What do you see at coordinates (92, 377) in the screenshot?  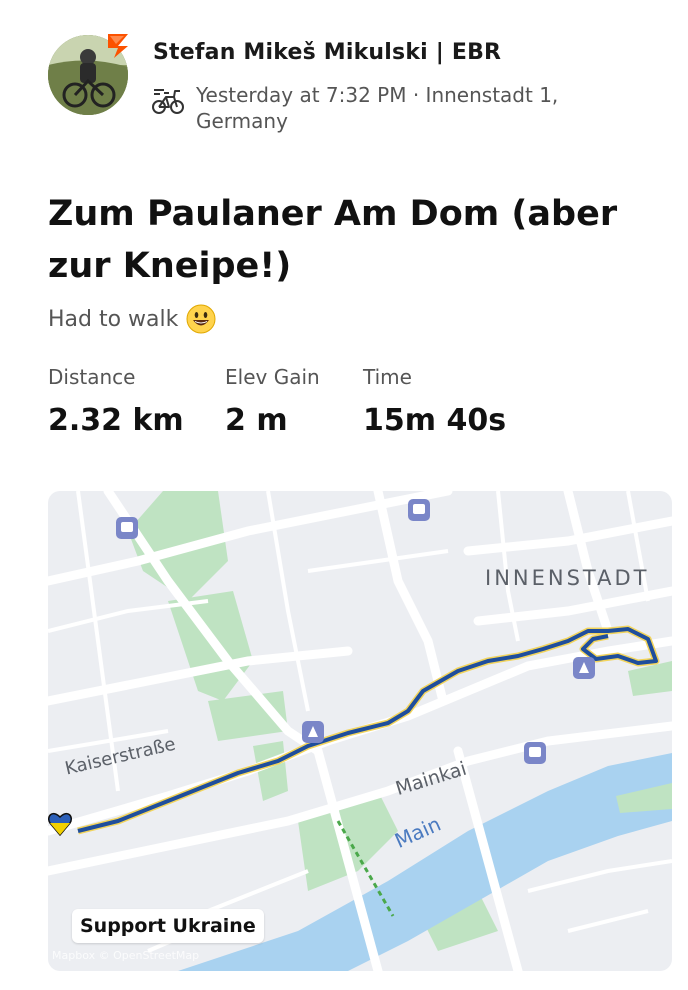 I see `stat-label: Distance` at bounding box center [92, 377].